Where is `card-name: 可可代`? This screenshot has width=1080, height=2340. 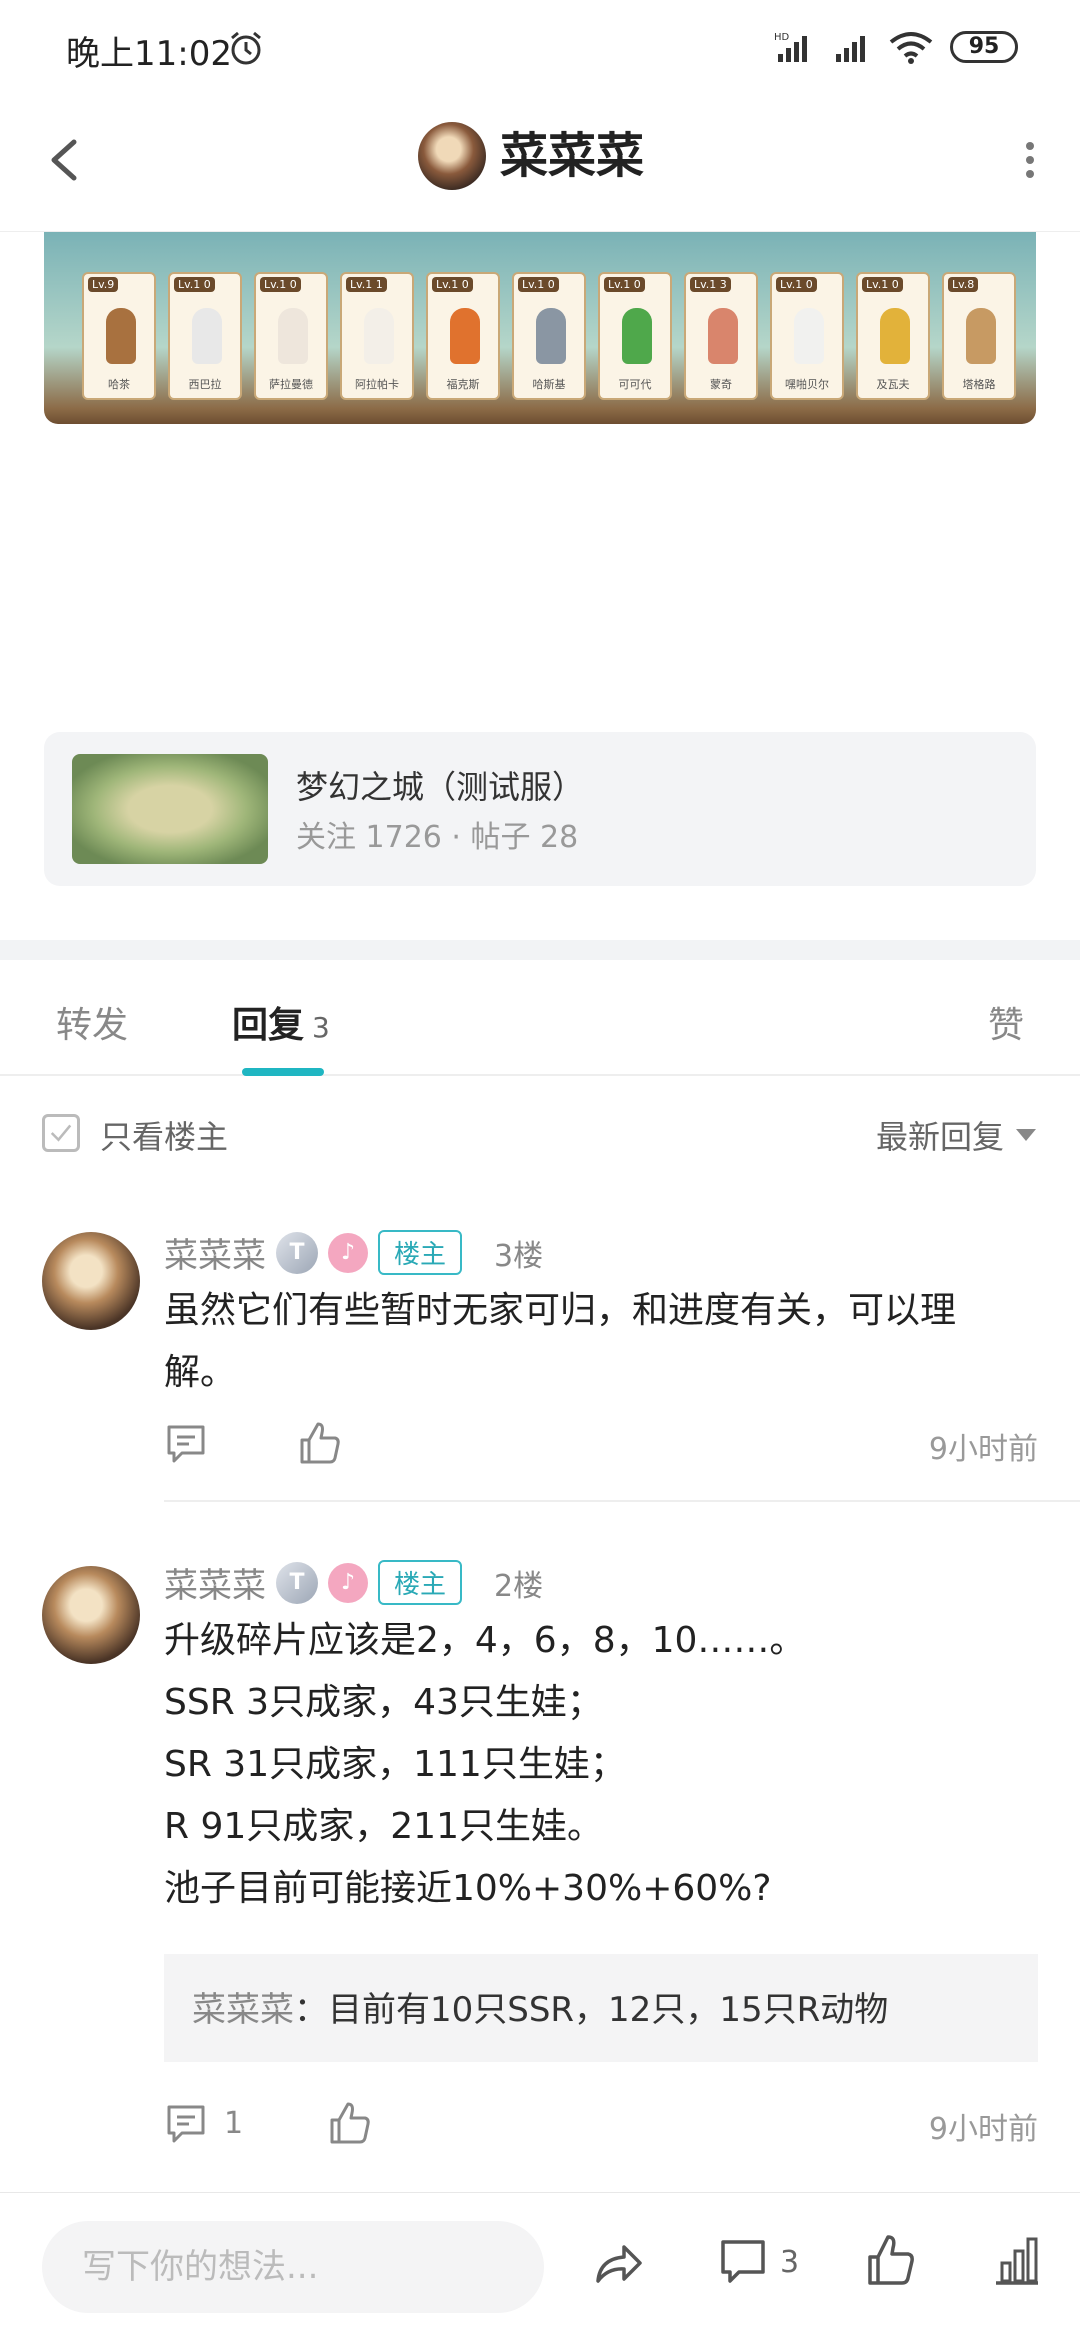
card-name: 可可代 is located at coordinates (635, 384).